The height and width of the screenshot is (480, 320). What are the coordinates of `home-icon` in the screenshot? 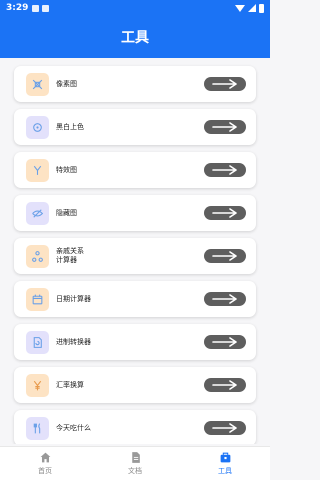 It's located at (45, 457).